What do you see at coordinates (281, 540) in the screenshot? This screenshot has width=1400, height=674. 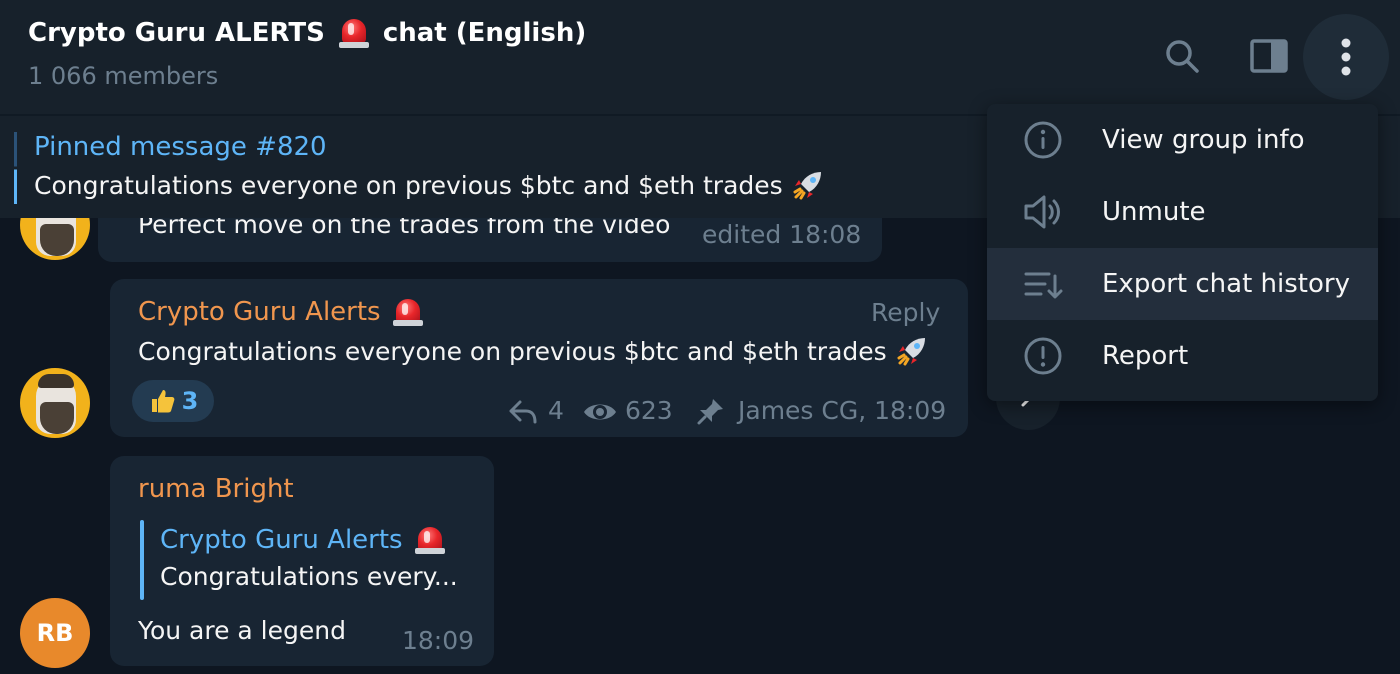 I see `quoted-sender-name: Crypto Guru Alerts` at bounding box center [281, 540].